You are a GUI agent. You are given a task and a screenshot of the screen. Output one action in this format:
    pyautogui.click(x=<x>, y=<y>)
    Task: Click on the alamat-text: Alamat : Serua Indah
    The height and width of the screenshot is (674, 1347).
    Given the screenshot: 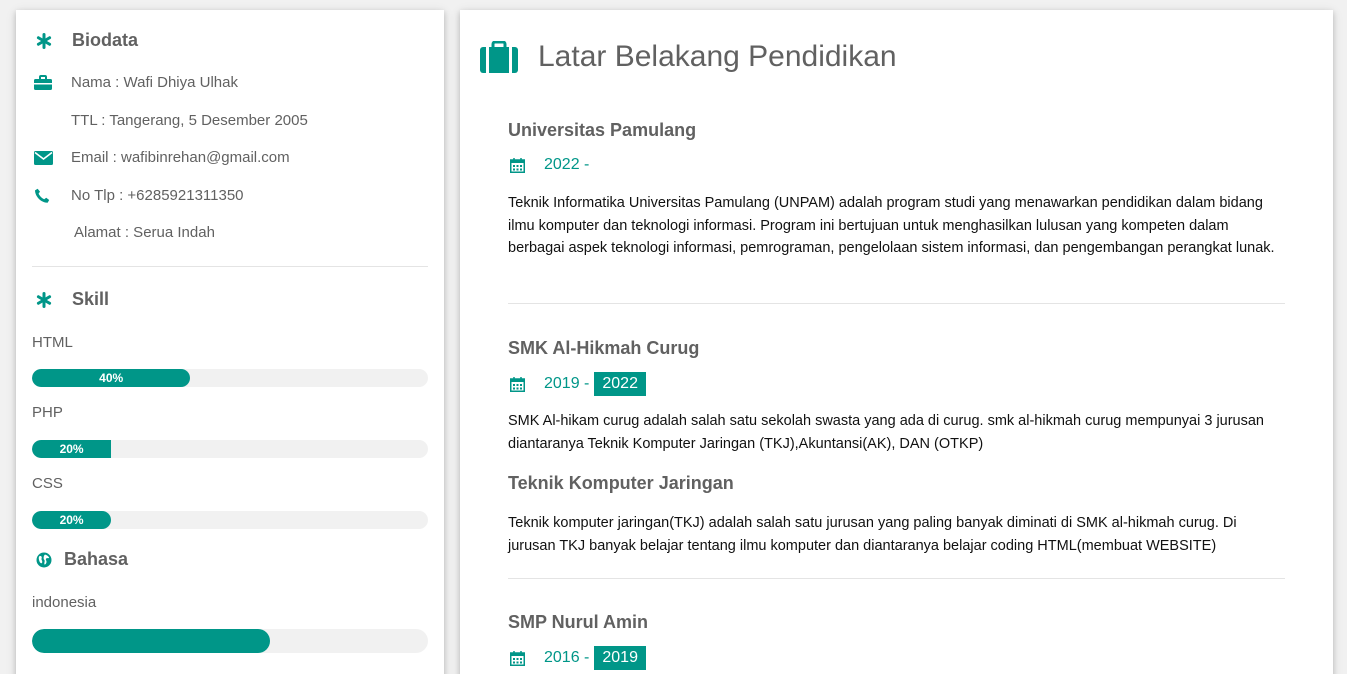 What is the action you would take?
    pyautogui.click(x=144, y=232)
    